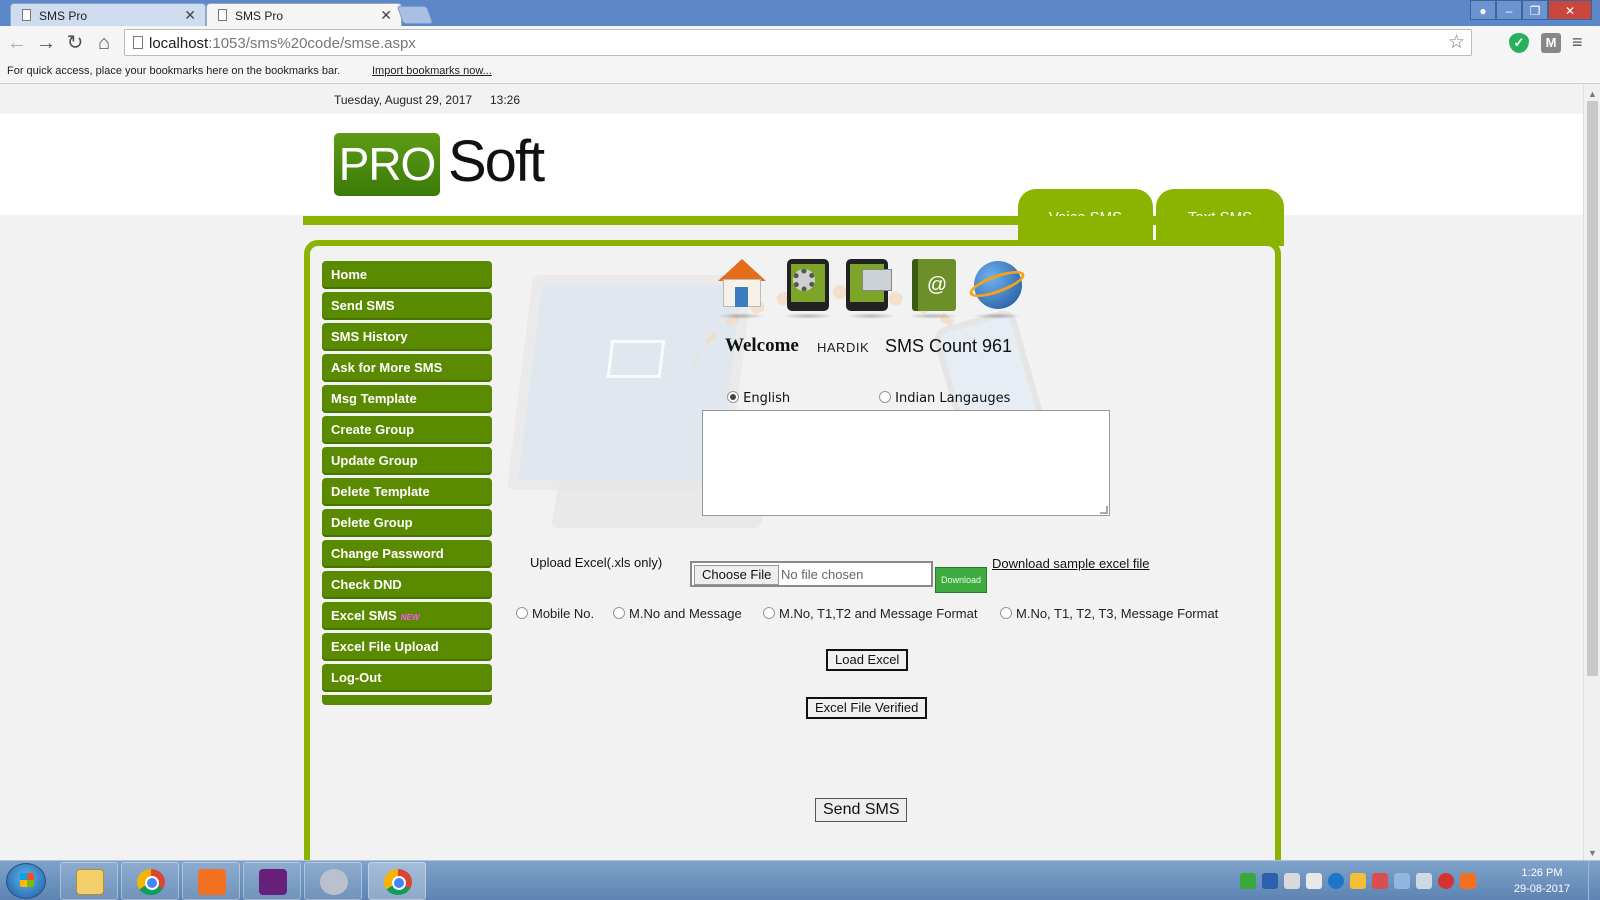 The image size is (1600, 900). What do you see at coordinates (407, 430) in the screenshot?
I see `sidebar-item-create-group: Create Group` at bounding box center [407, 430].